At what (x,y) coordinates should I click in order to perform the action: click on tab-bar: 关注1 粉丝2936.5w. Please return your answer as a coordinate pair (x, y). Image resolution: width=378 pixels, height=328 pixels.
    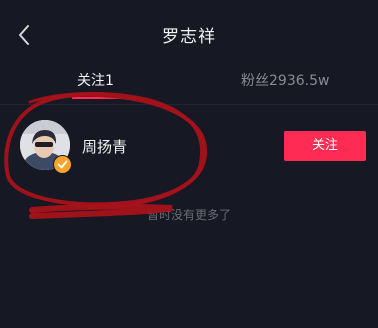
    Looking at the image, I should click on (189, 84).